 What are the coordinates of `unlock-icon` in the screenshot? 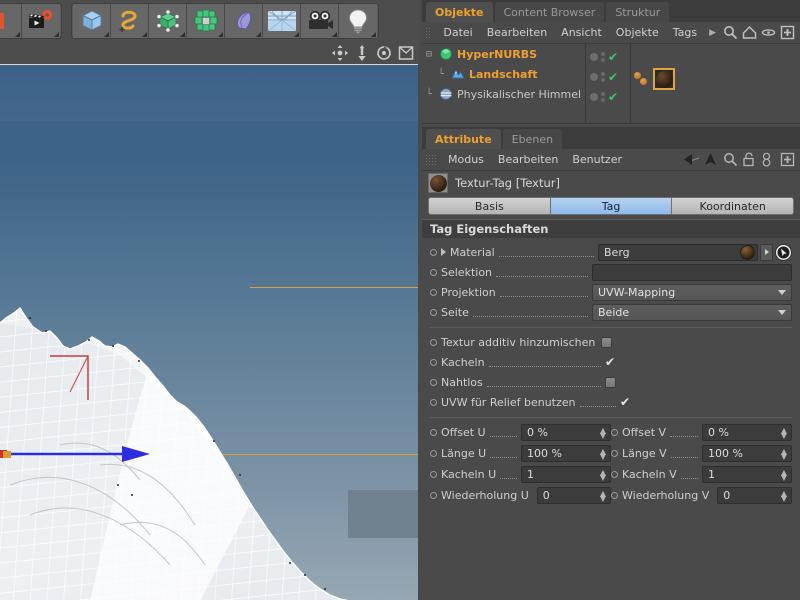 It's located at (749, 159).